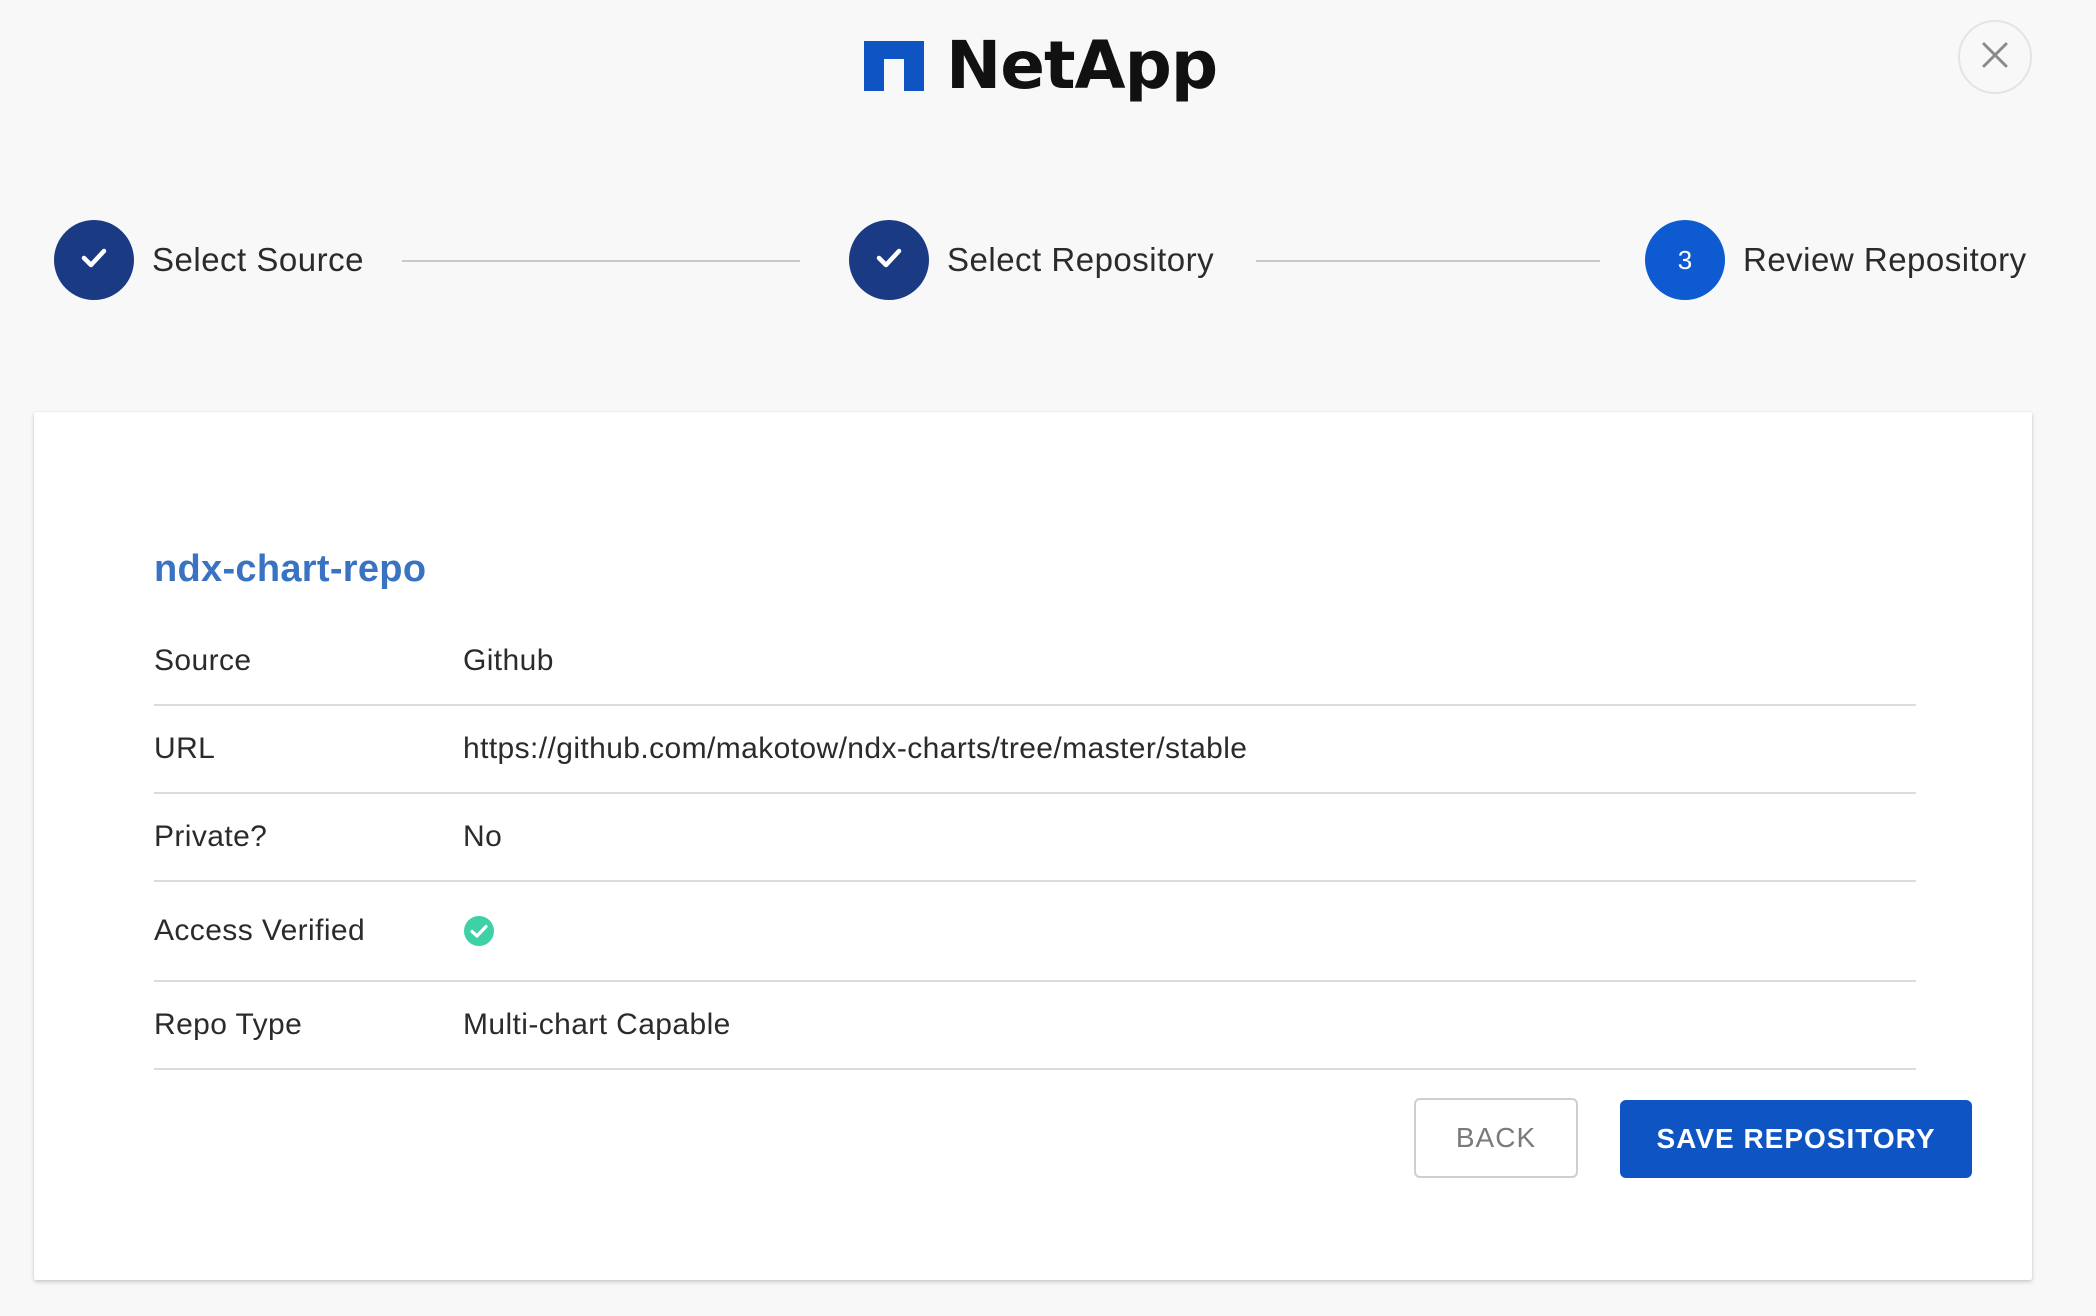 The image size is (2096, 1316). I want to click on step-label: Review Repository, so click(1885, 259).